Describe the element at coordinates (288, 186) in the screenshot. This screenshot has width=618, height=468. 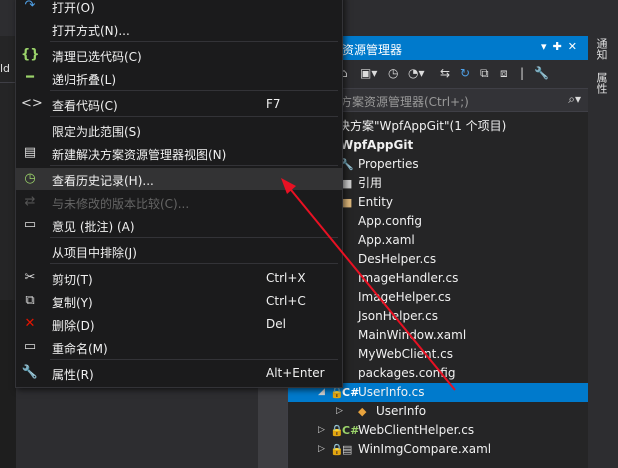
I see `arrow-head` at that location.